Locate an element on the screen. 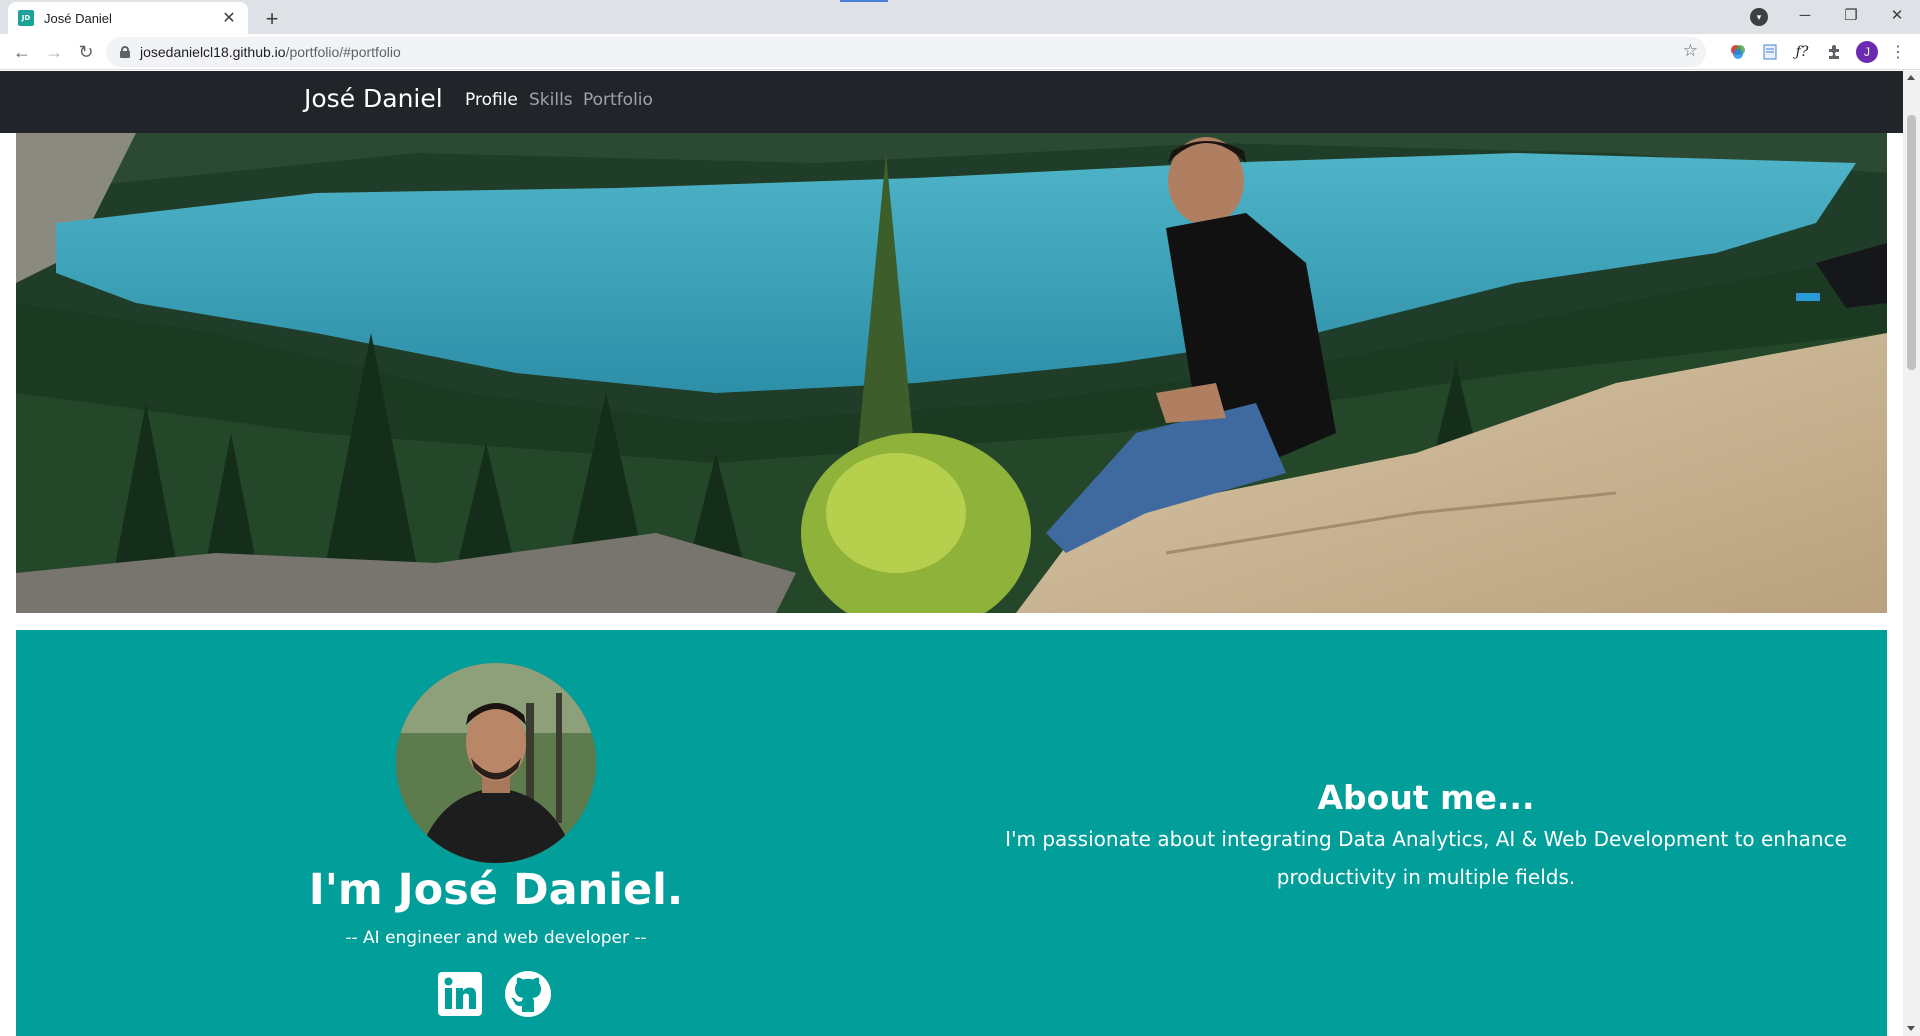 This screenshot has height=1036, width=1920. nav-link-skills: Skills is located at coordinates (551, 100).